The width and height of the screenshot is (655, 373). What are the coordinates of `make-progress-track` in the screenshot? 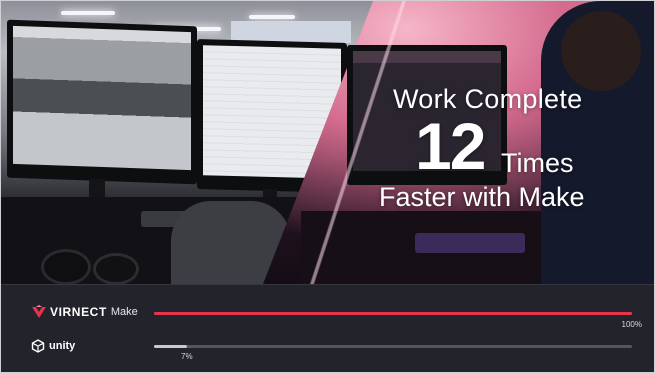 It's located at (393, 313).